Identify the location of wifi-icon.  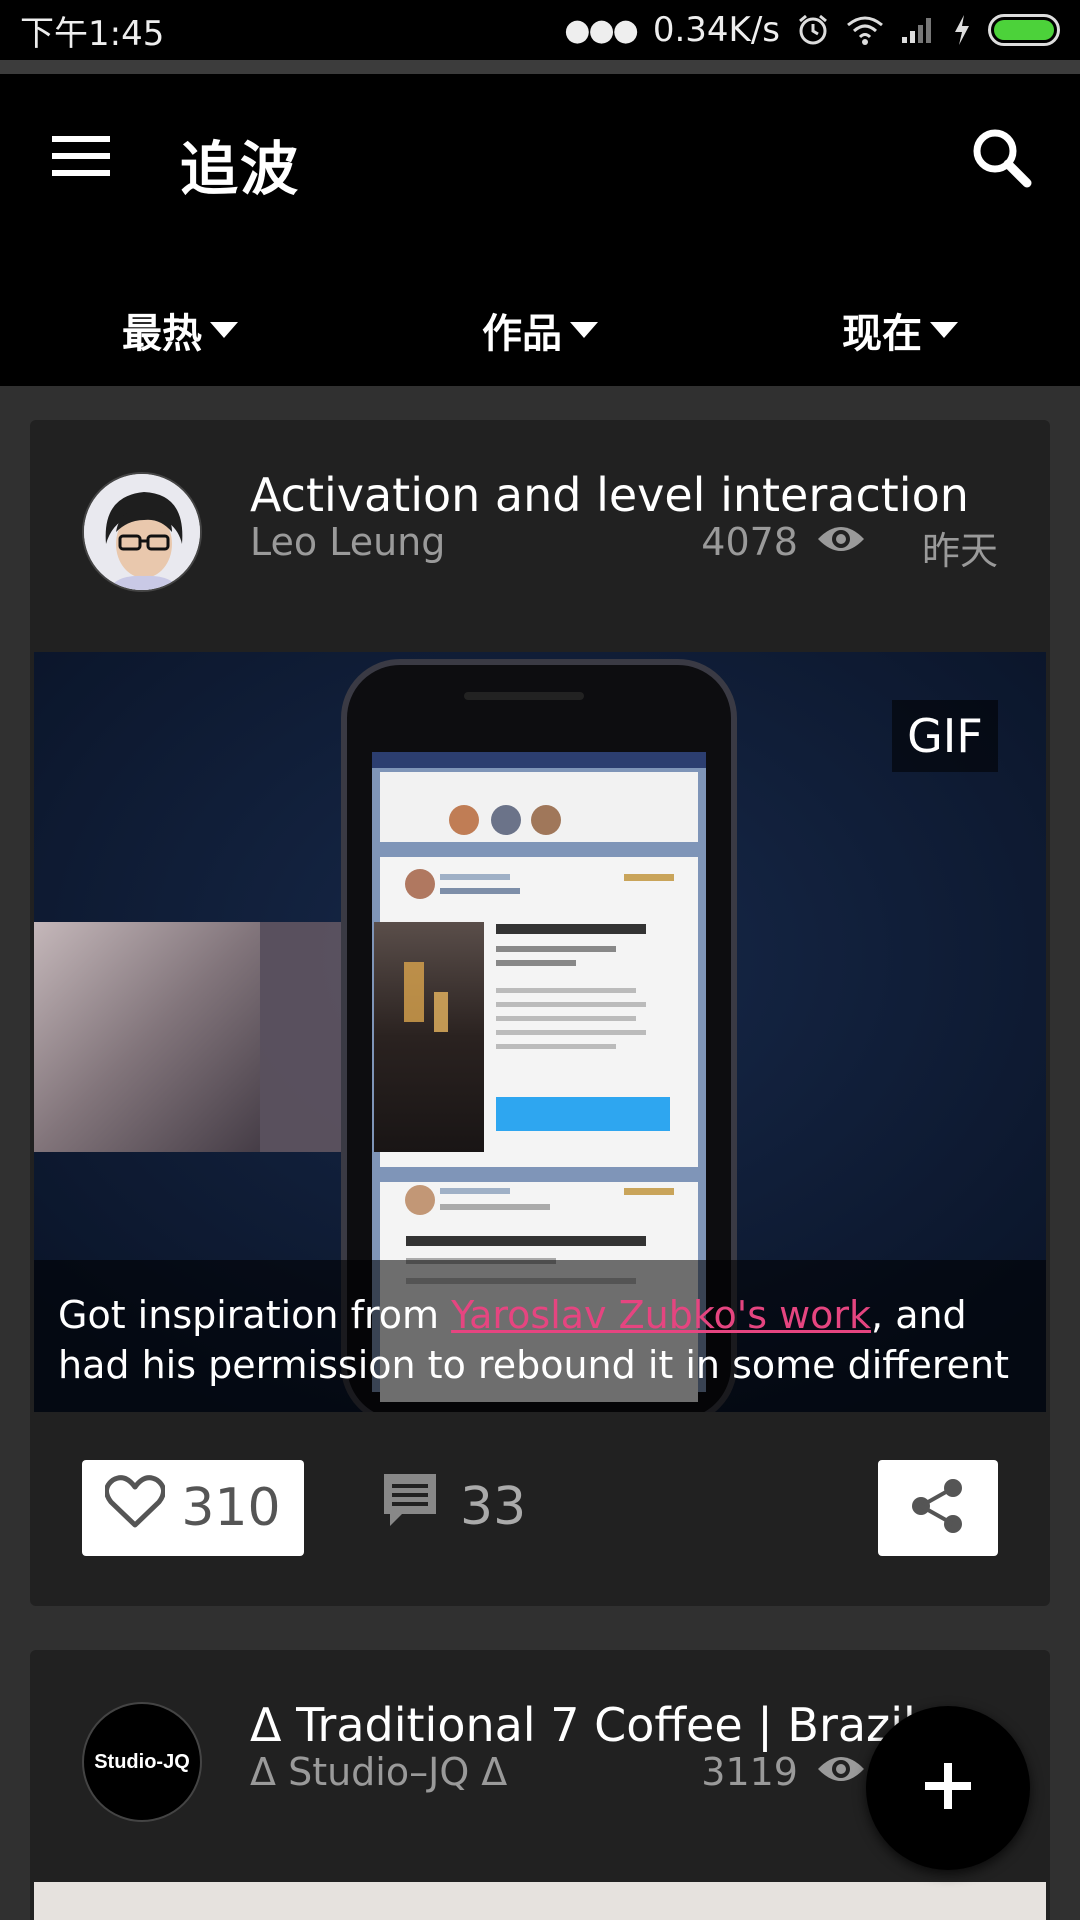
(865, 30).